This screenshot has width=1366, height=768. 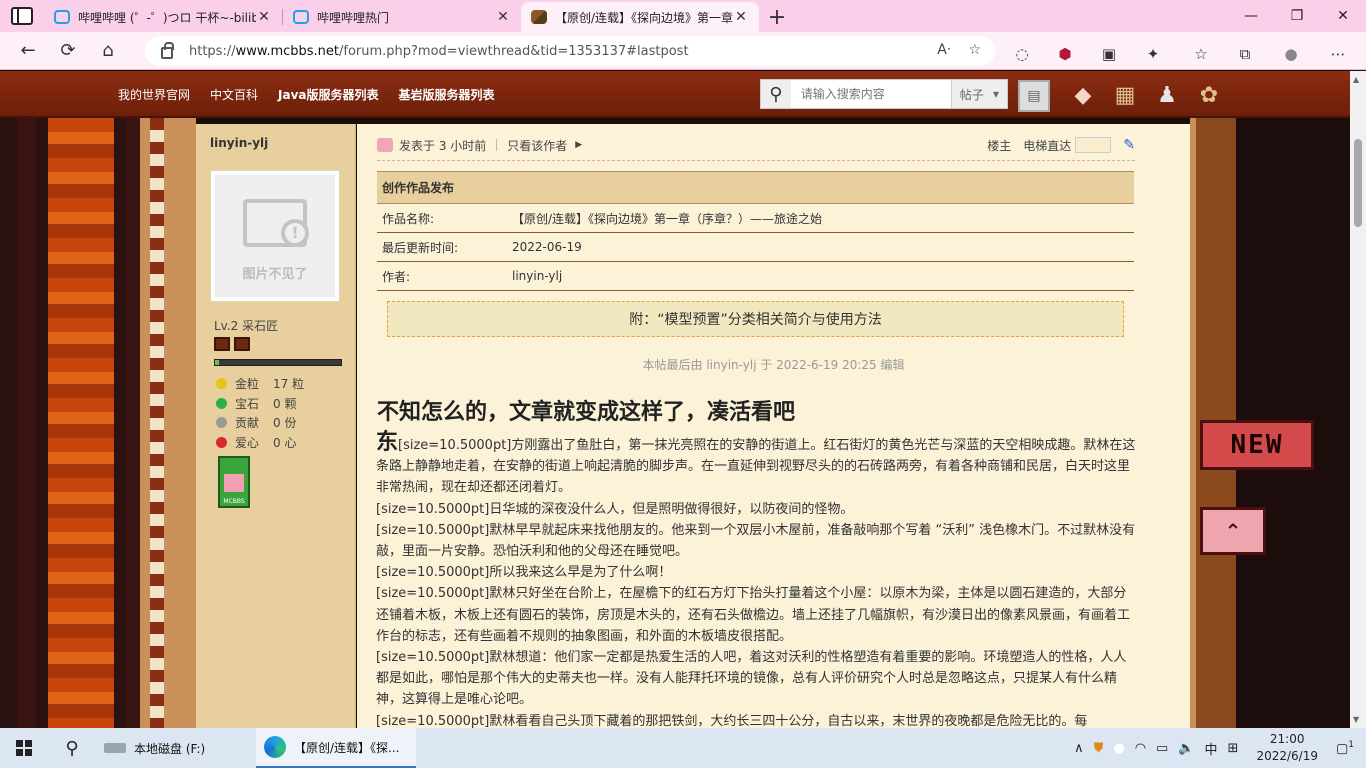 I want to click on pig-icon, so click(x=234, y=483).